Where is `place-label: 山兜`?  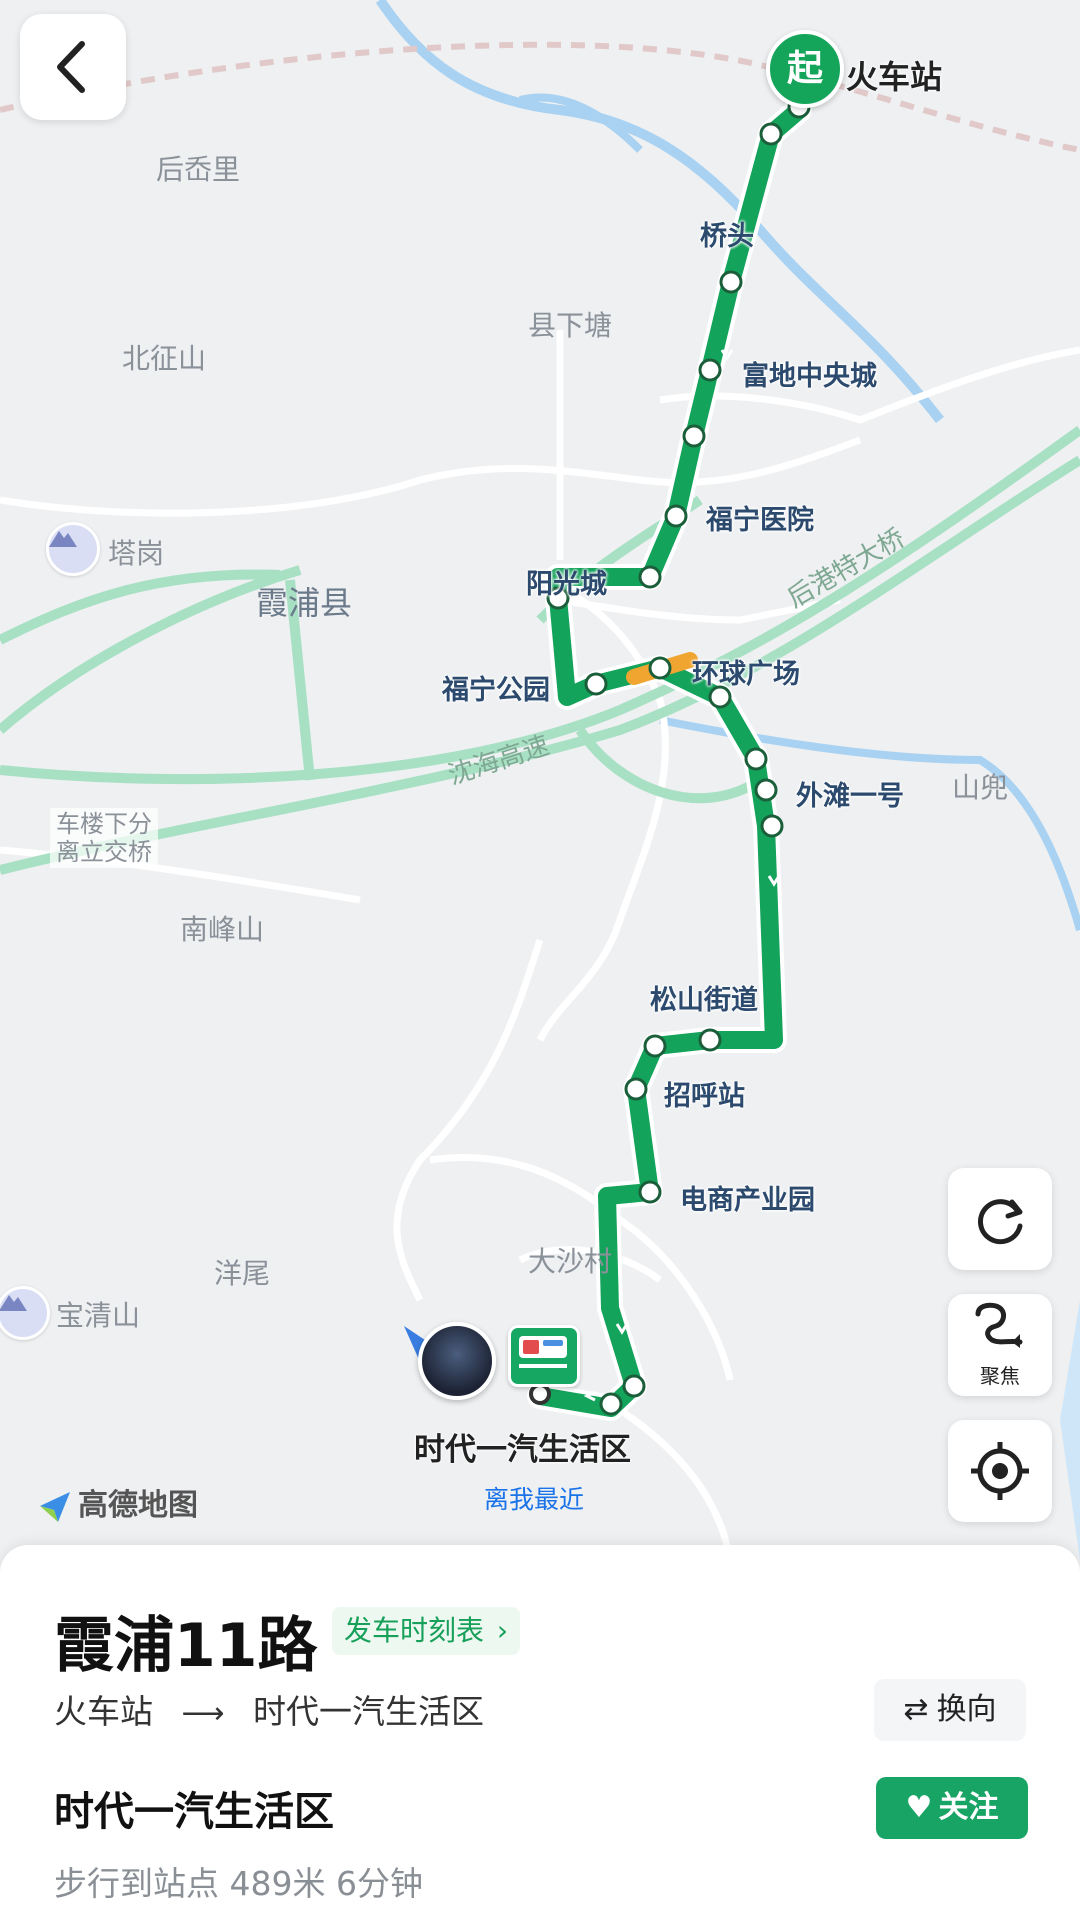 place-label: 山兜 is located at coordinates (980, 787).